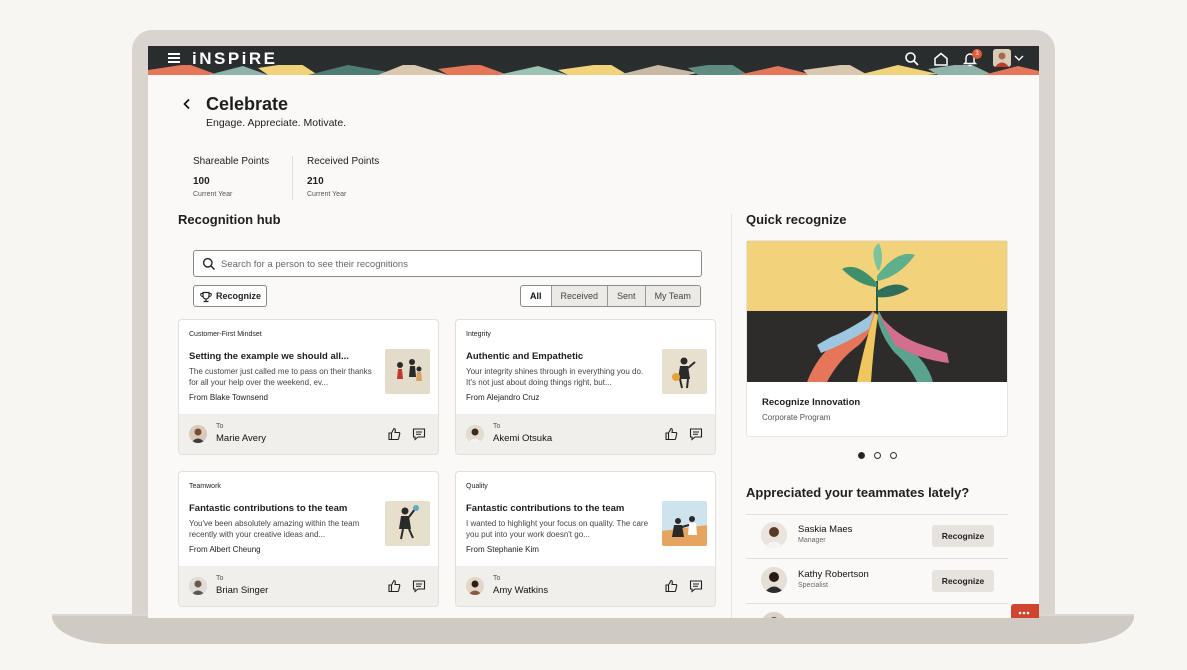 This screenshot has height=670, width=1187. Describe the element at coordinates (343, 177) in the screenshot. I see `received-points: Received Points 210 Current Year` at that location.